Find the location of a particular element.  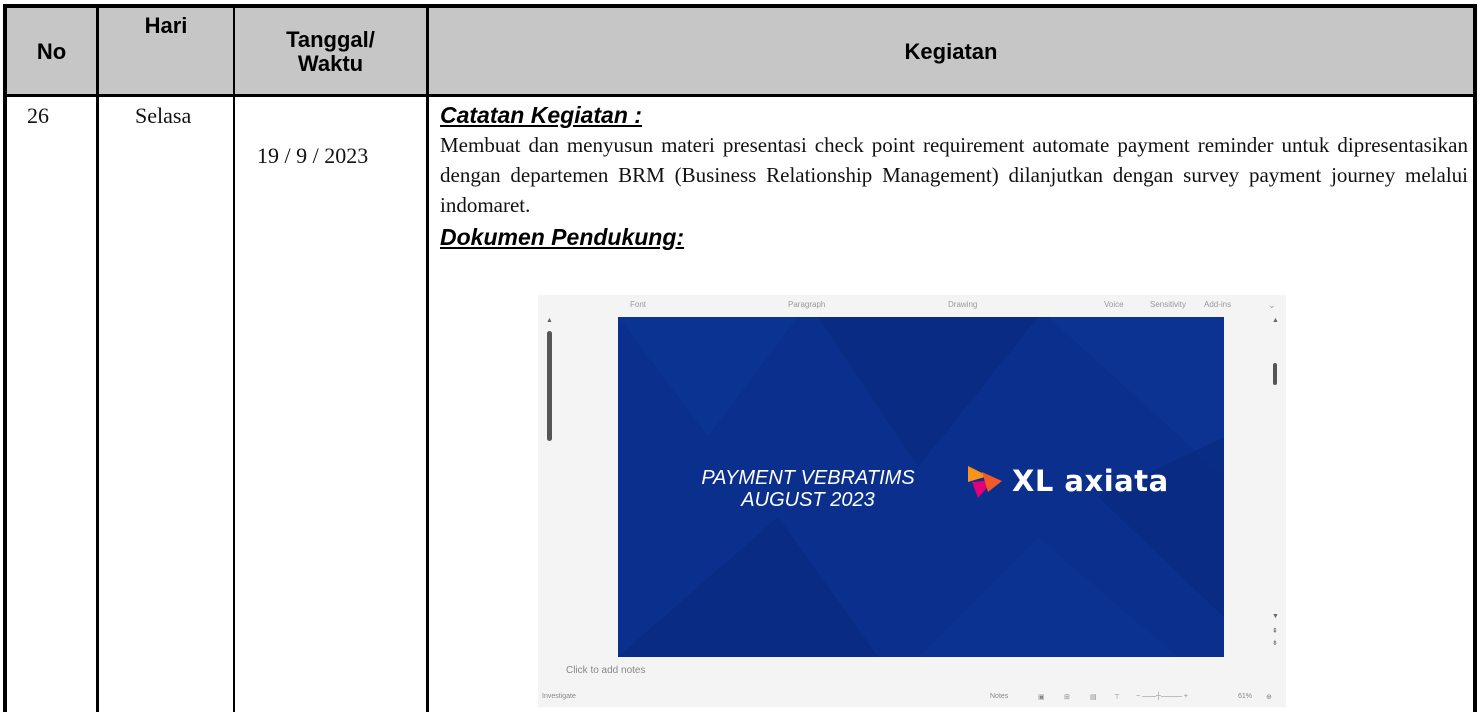

slide-title-line2: AUGUST 2023 is located at coordinates (808, 500).